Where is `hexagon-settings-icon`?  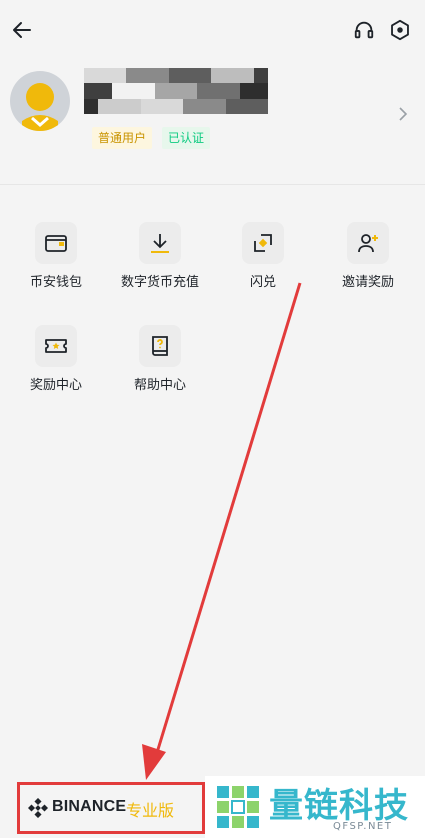
hexagon-settings-icon is located at coordinates (400, 30).